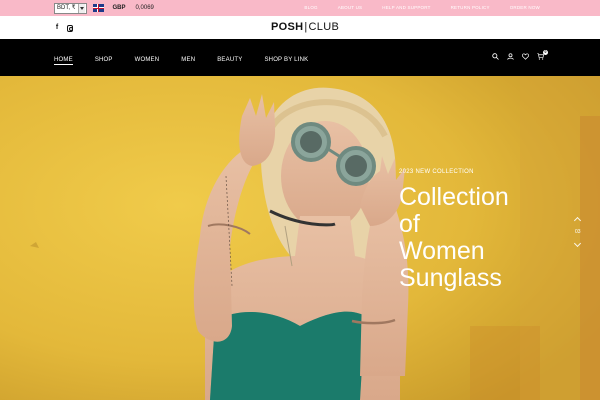 This screenshot has height=400, width=600. Describe the element at coordinates (495, 56) in the screenshot. I see `search-icon` at that location.